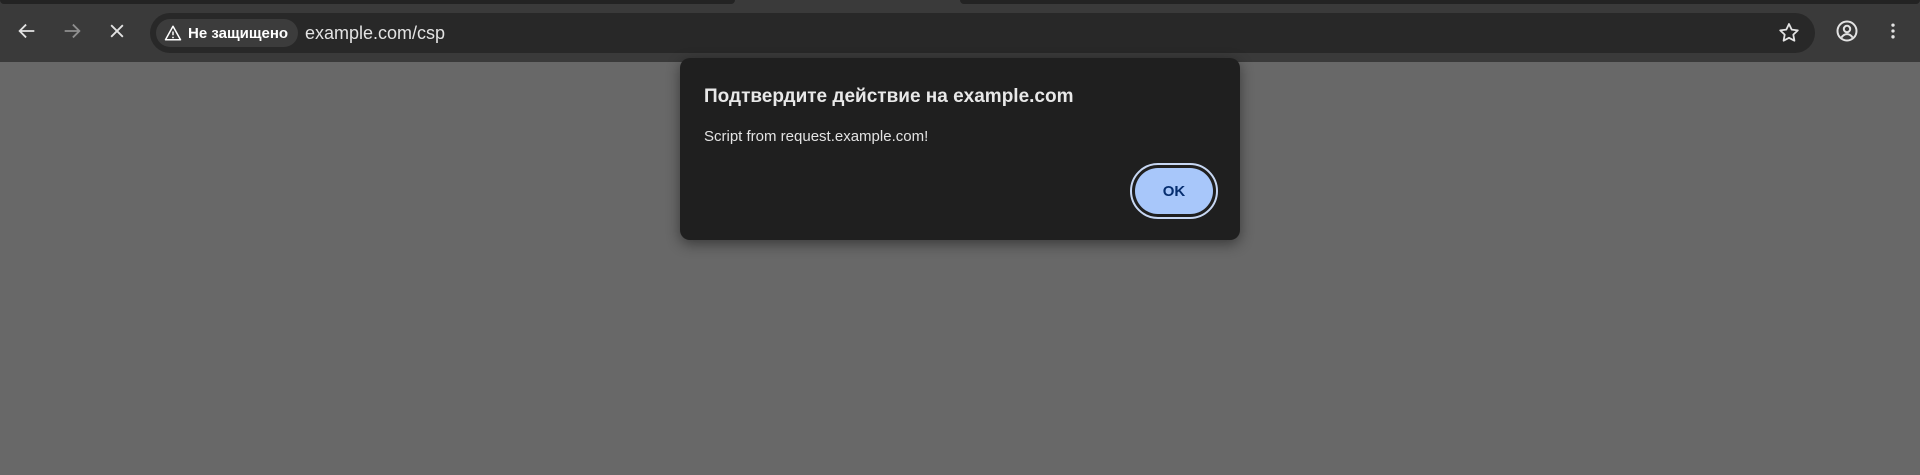 Image resolution: width=1920 pixels, height=475 pixels. Describe the element at coordinates (982, 33) in the screenshot. I see `address-bar: Не защищено example.com/csp` at that location.